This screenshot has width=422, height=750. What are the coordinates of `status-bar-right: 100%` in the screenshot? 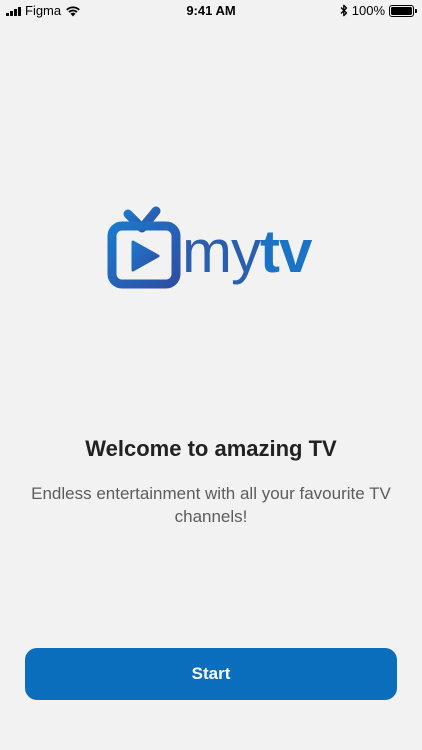 It's located at (378, 10).